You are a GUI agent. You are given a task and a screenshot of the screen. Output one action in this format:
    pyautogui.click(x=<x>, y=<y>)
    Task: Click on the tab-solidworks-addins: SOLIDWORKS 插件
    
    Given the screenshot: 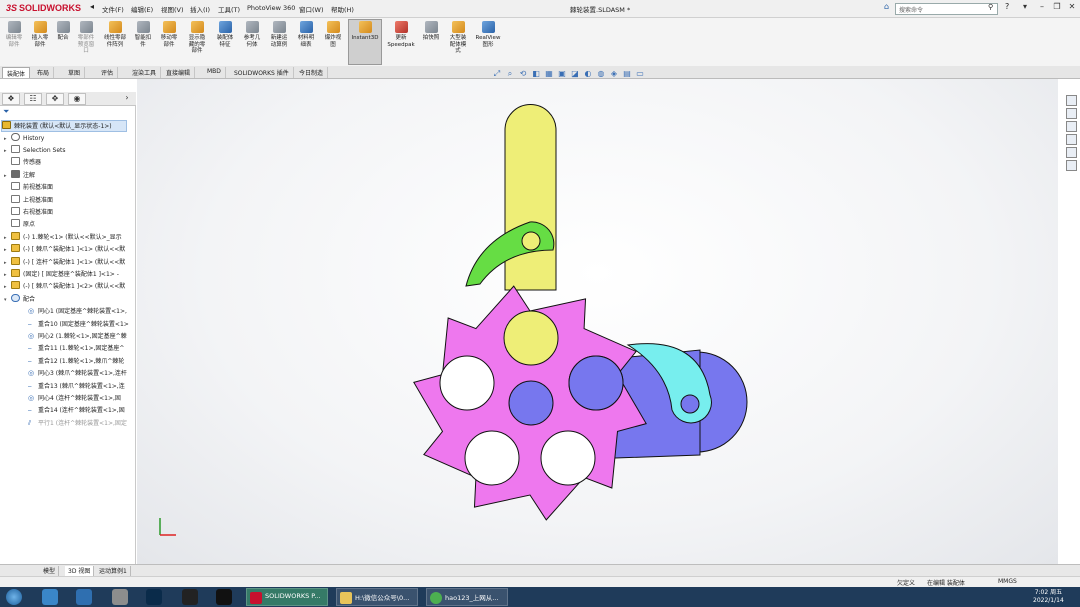 What is the action you would take?
    pyautogui.click(x=262, y=72)
    